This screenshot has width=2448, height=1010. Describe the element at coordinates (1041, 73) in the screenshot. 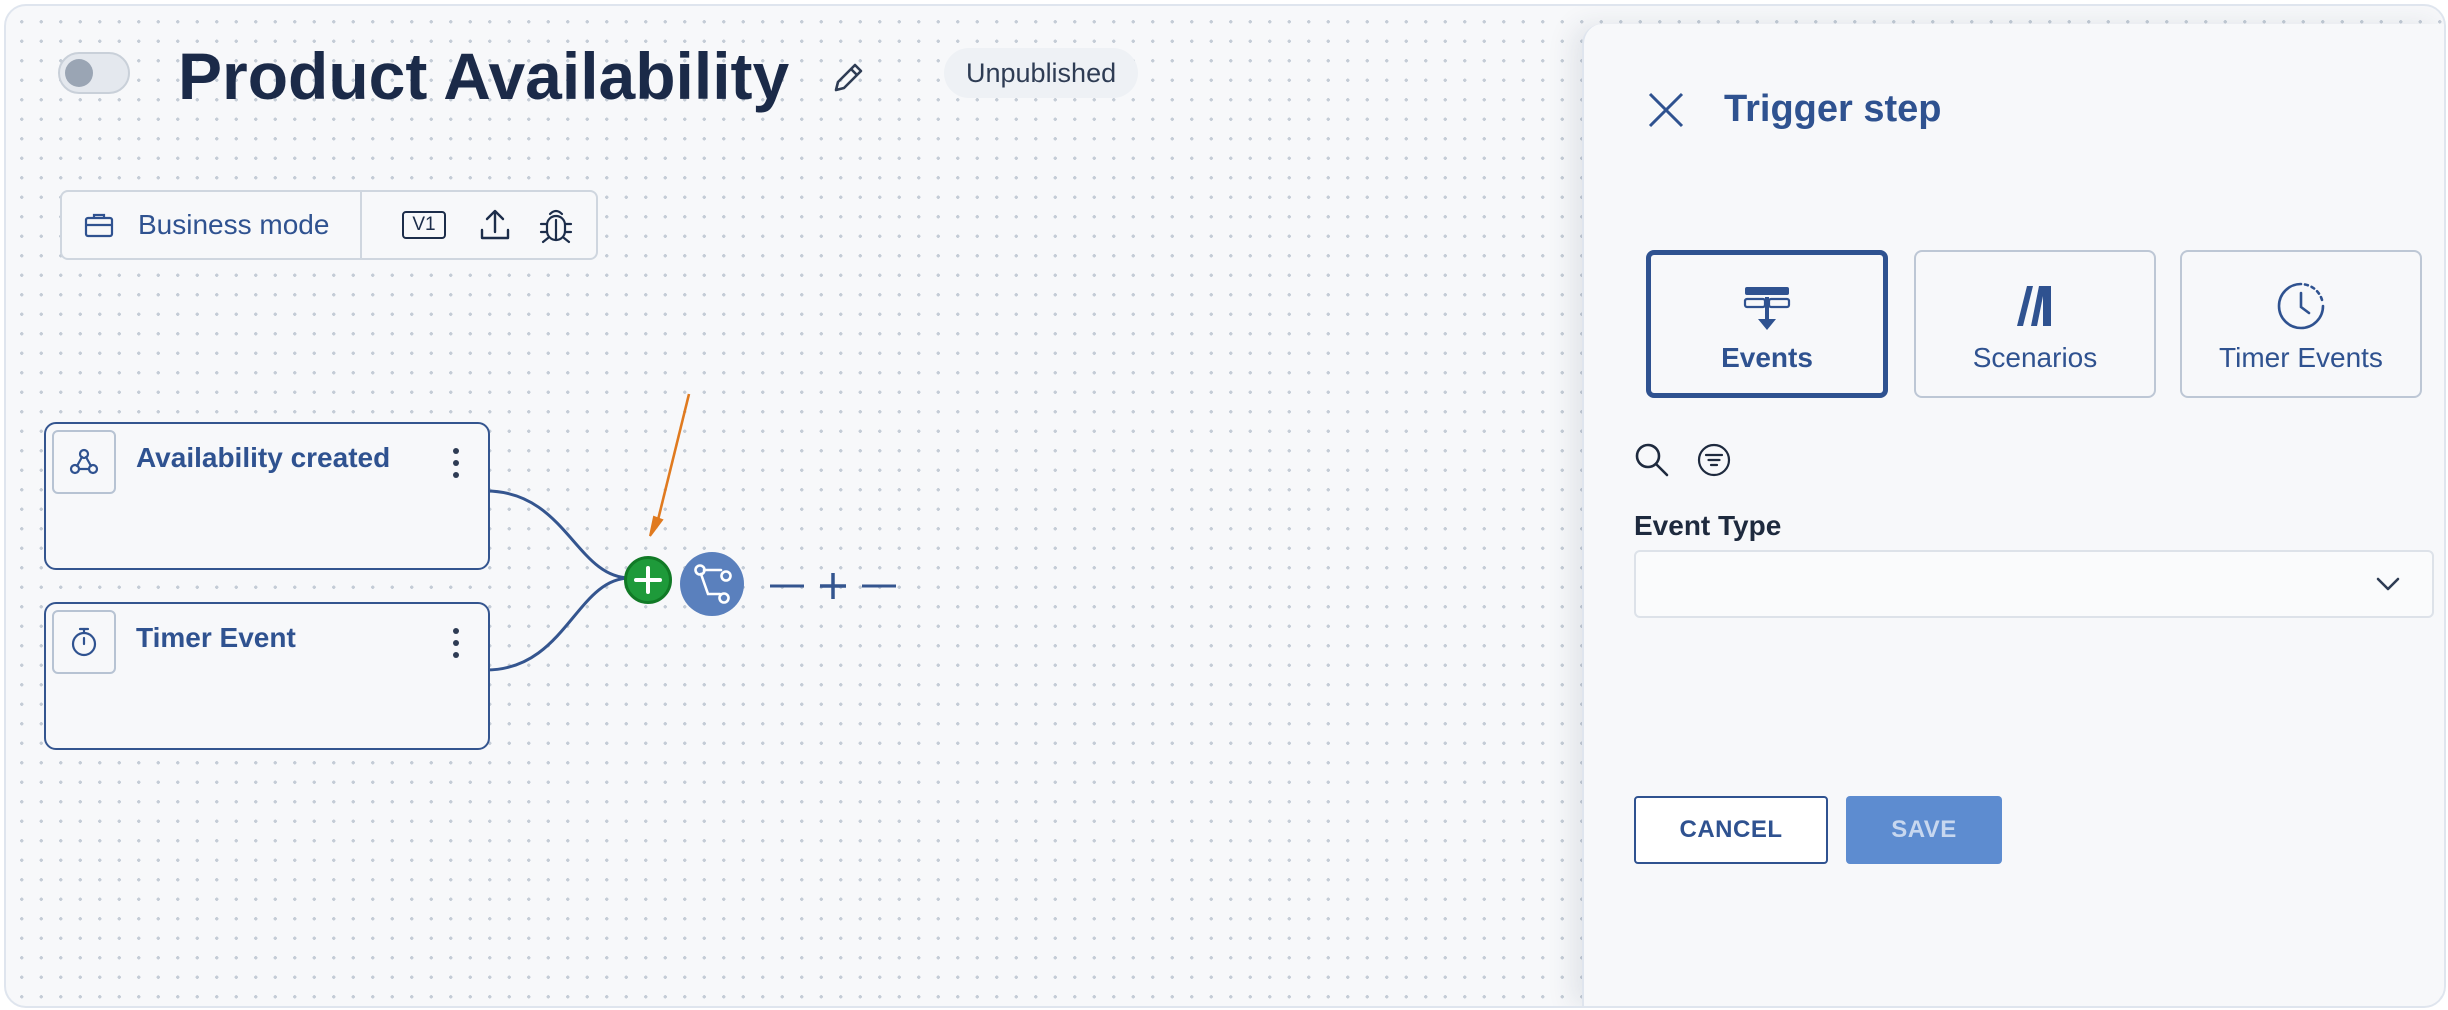

I see `status-badge: Unpublished` at that location.